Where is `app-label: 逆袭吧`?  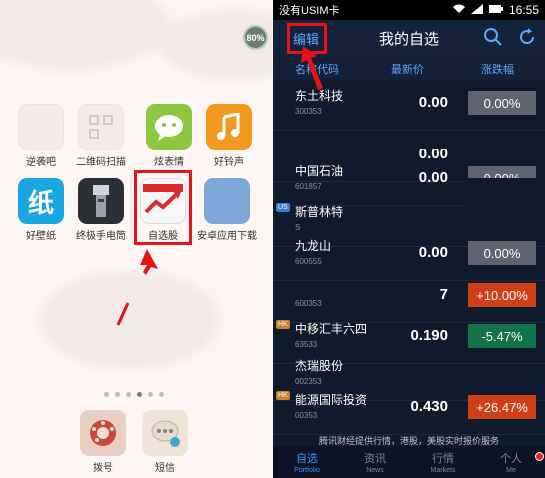
app-label: 逆袭吧 is located at coordinates (41, 162).